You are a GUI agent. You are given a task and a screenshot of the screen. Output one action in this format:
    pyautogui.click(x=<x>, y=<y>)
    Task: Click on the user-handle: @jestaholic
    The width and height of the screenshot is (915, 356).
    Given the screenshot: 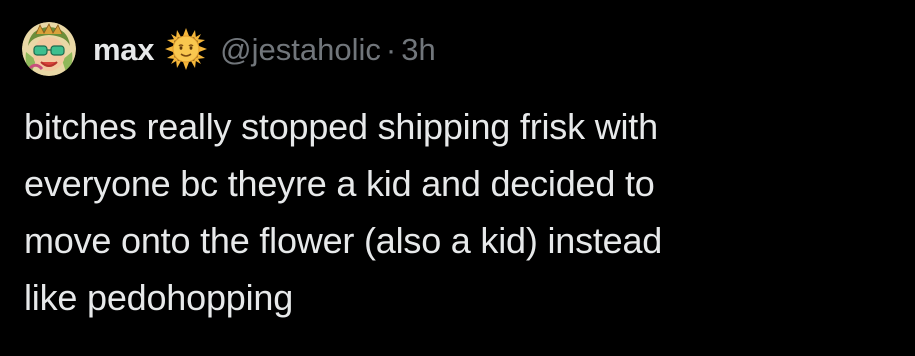 What is the action you would take?
    pyautogui.click(x=300, y=49)
    